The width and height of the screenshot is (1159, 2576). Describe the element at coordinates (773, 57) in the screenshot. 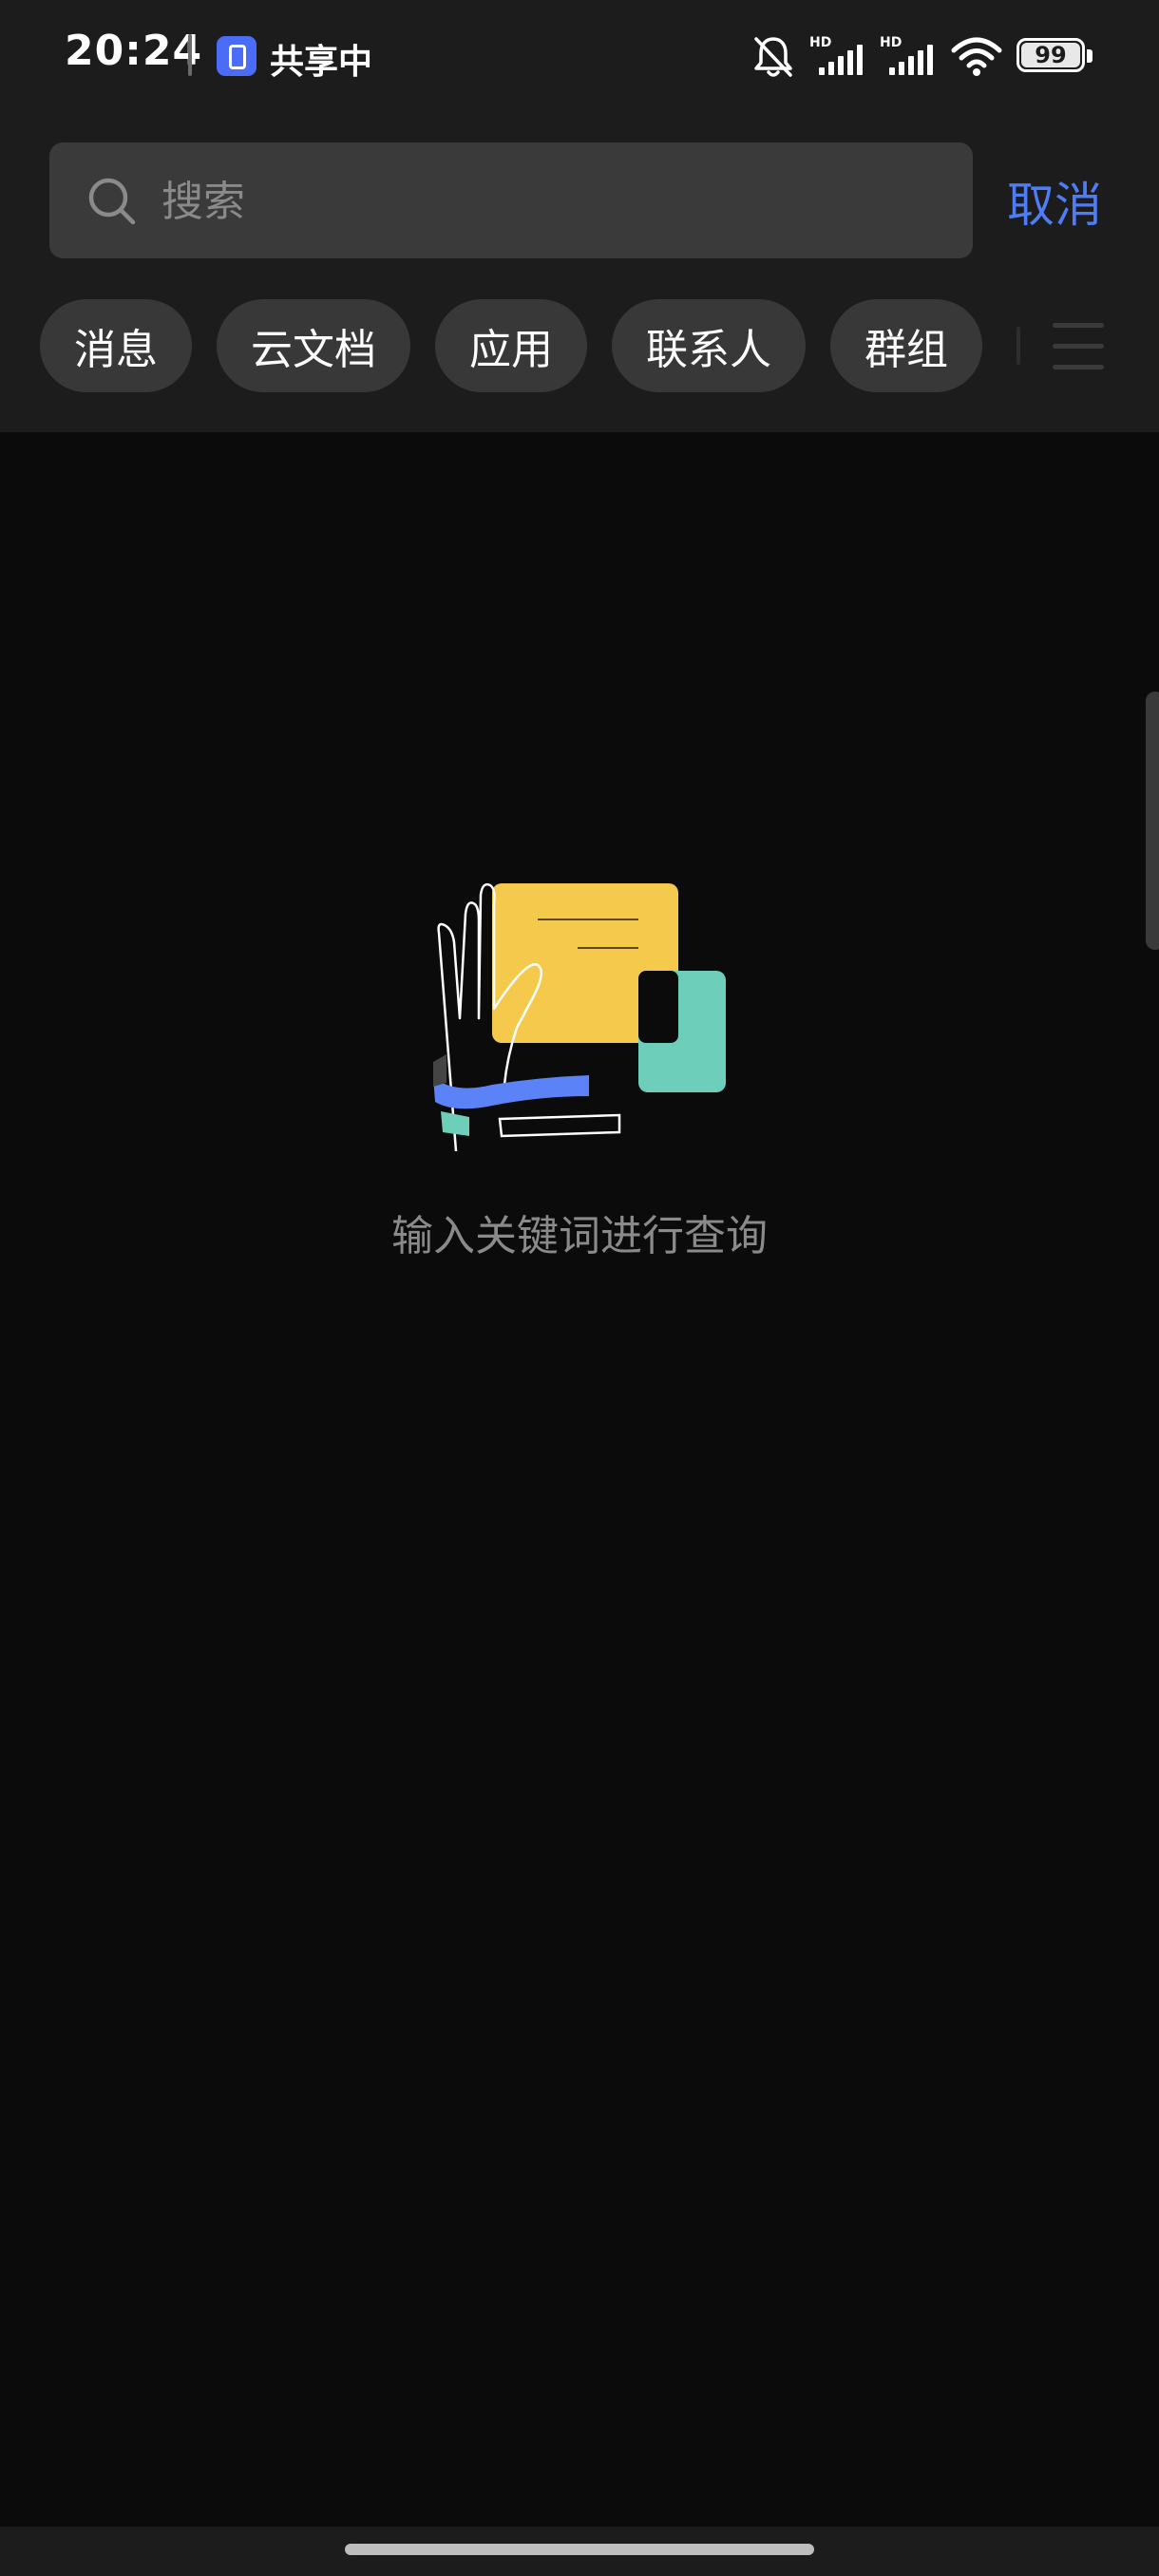

I see `bell-muted-icon` at that location.